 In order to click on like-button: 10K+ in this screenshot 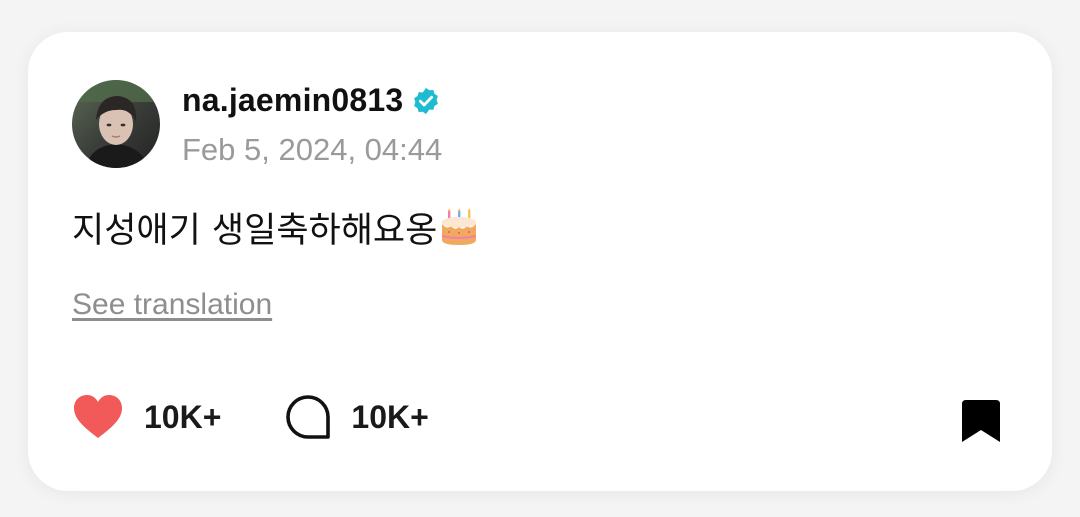, I will do `click(146, 417)`.